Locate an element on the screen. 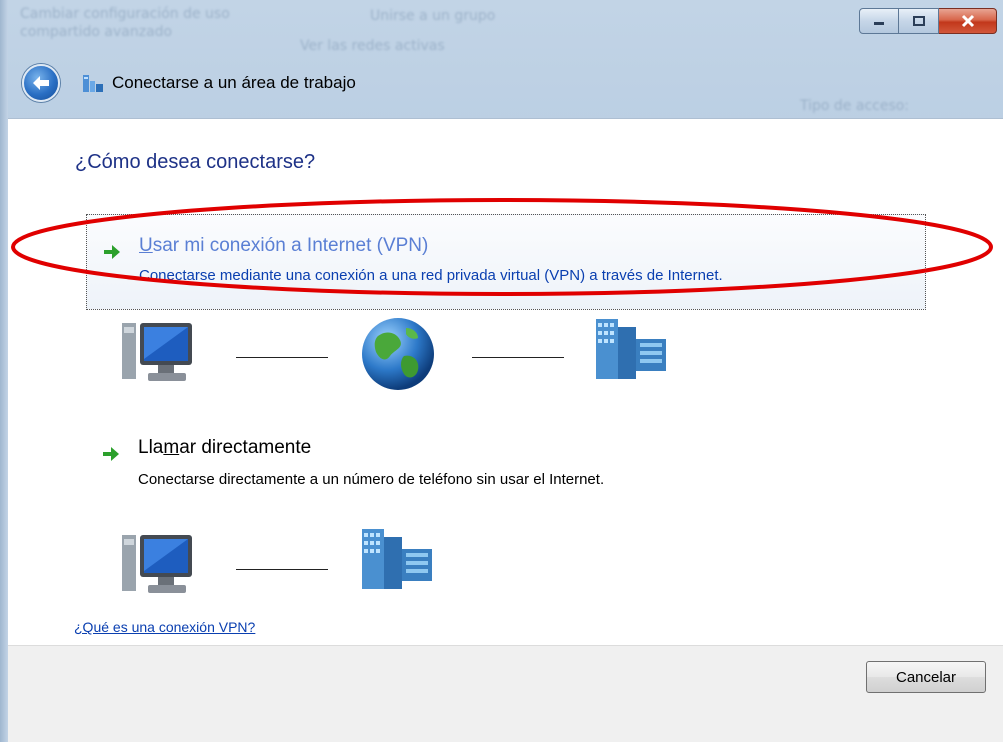 This screenshot has width=1003, height=742. wizard-header: Conectarse a un área de trabajo is located at coordinates (505, 83).